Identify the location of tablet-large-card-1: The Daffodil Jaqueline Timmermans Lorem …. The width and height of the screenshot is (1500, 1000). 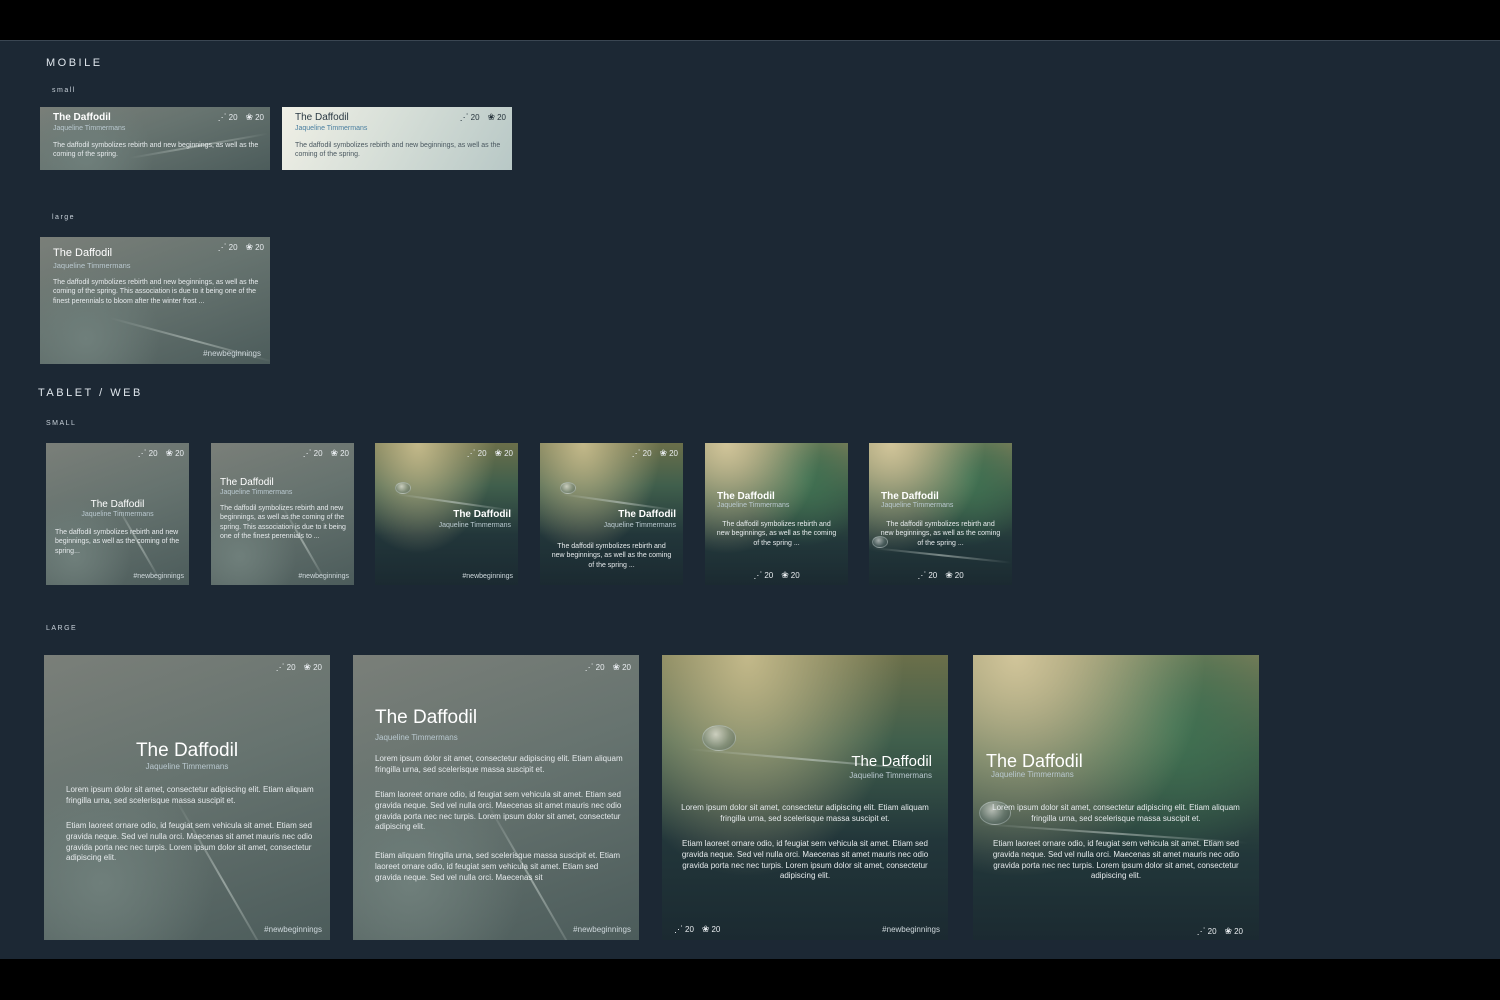
(187, 797).